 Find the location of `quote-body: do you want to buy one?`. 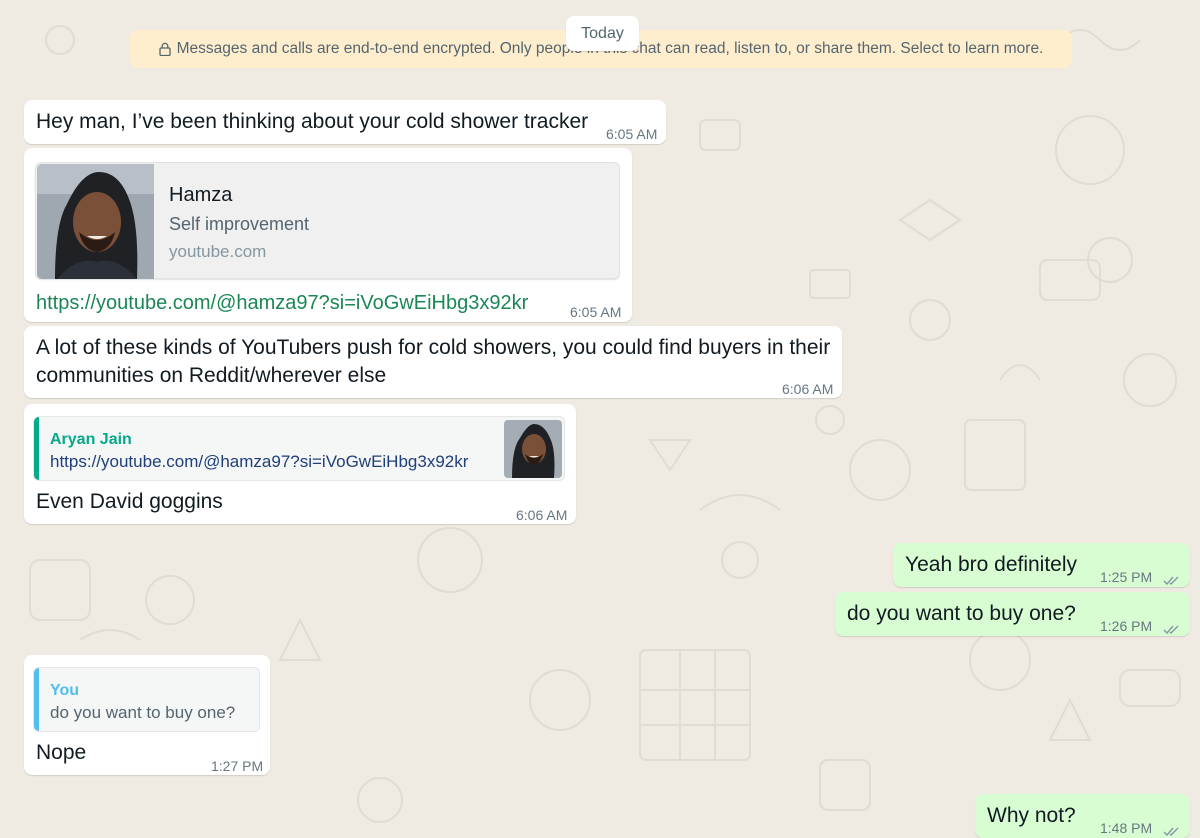

quote-body: do you want to buy one? is located at coordinates (143, 712).